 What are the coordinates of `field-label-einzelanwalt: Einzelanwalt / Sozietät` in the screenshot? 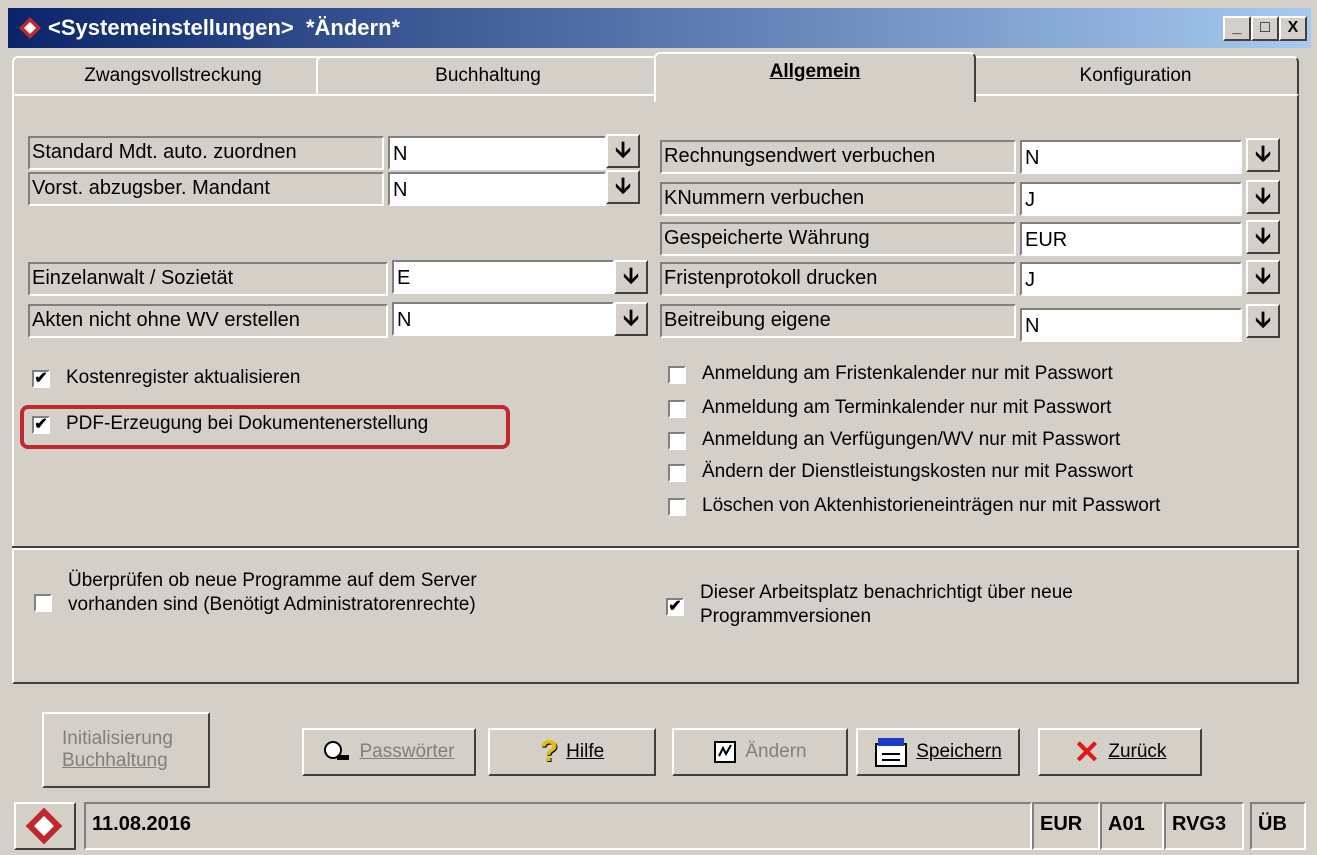 It's located at (208, 279).